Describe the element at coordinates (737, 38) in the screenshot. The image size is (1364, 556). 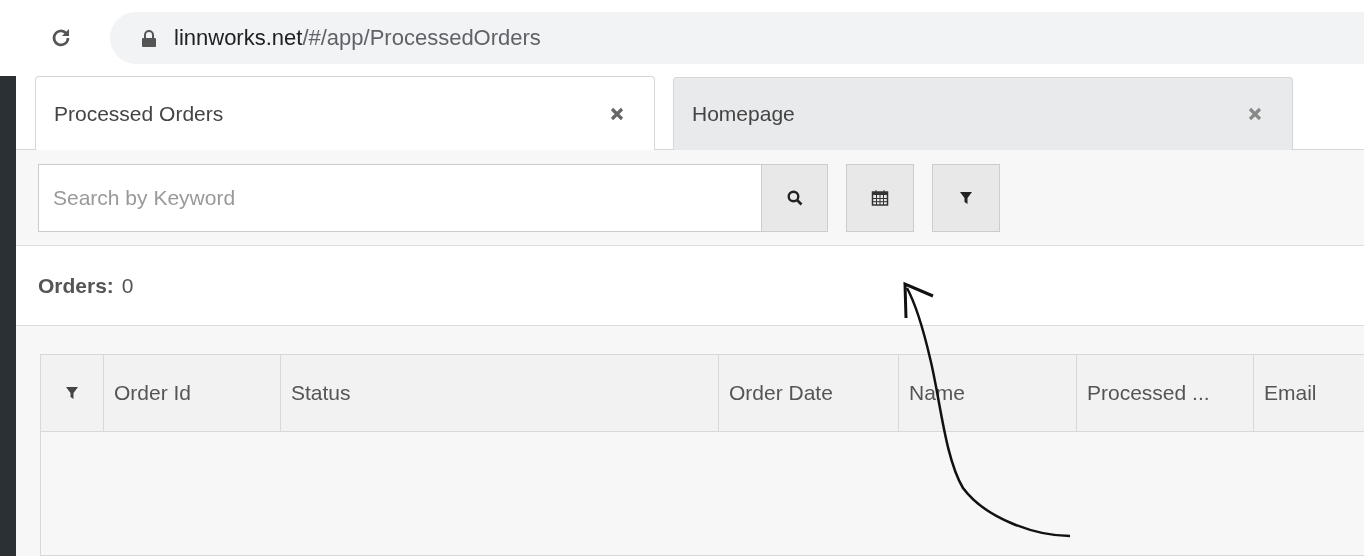
I see `address-bar: linnworks.net/#/app/ProcessedOrders` at that location.